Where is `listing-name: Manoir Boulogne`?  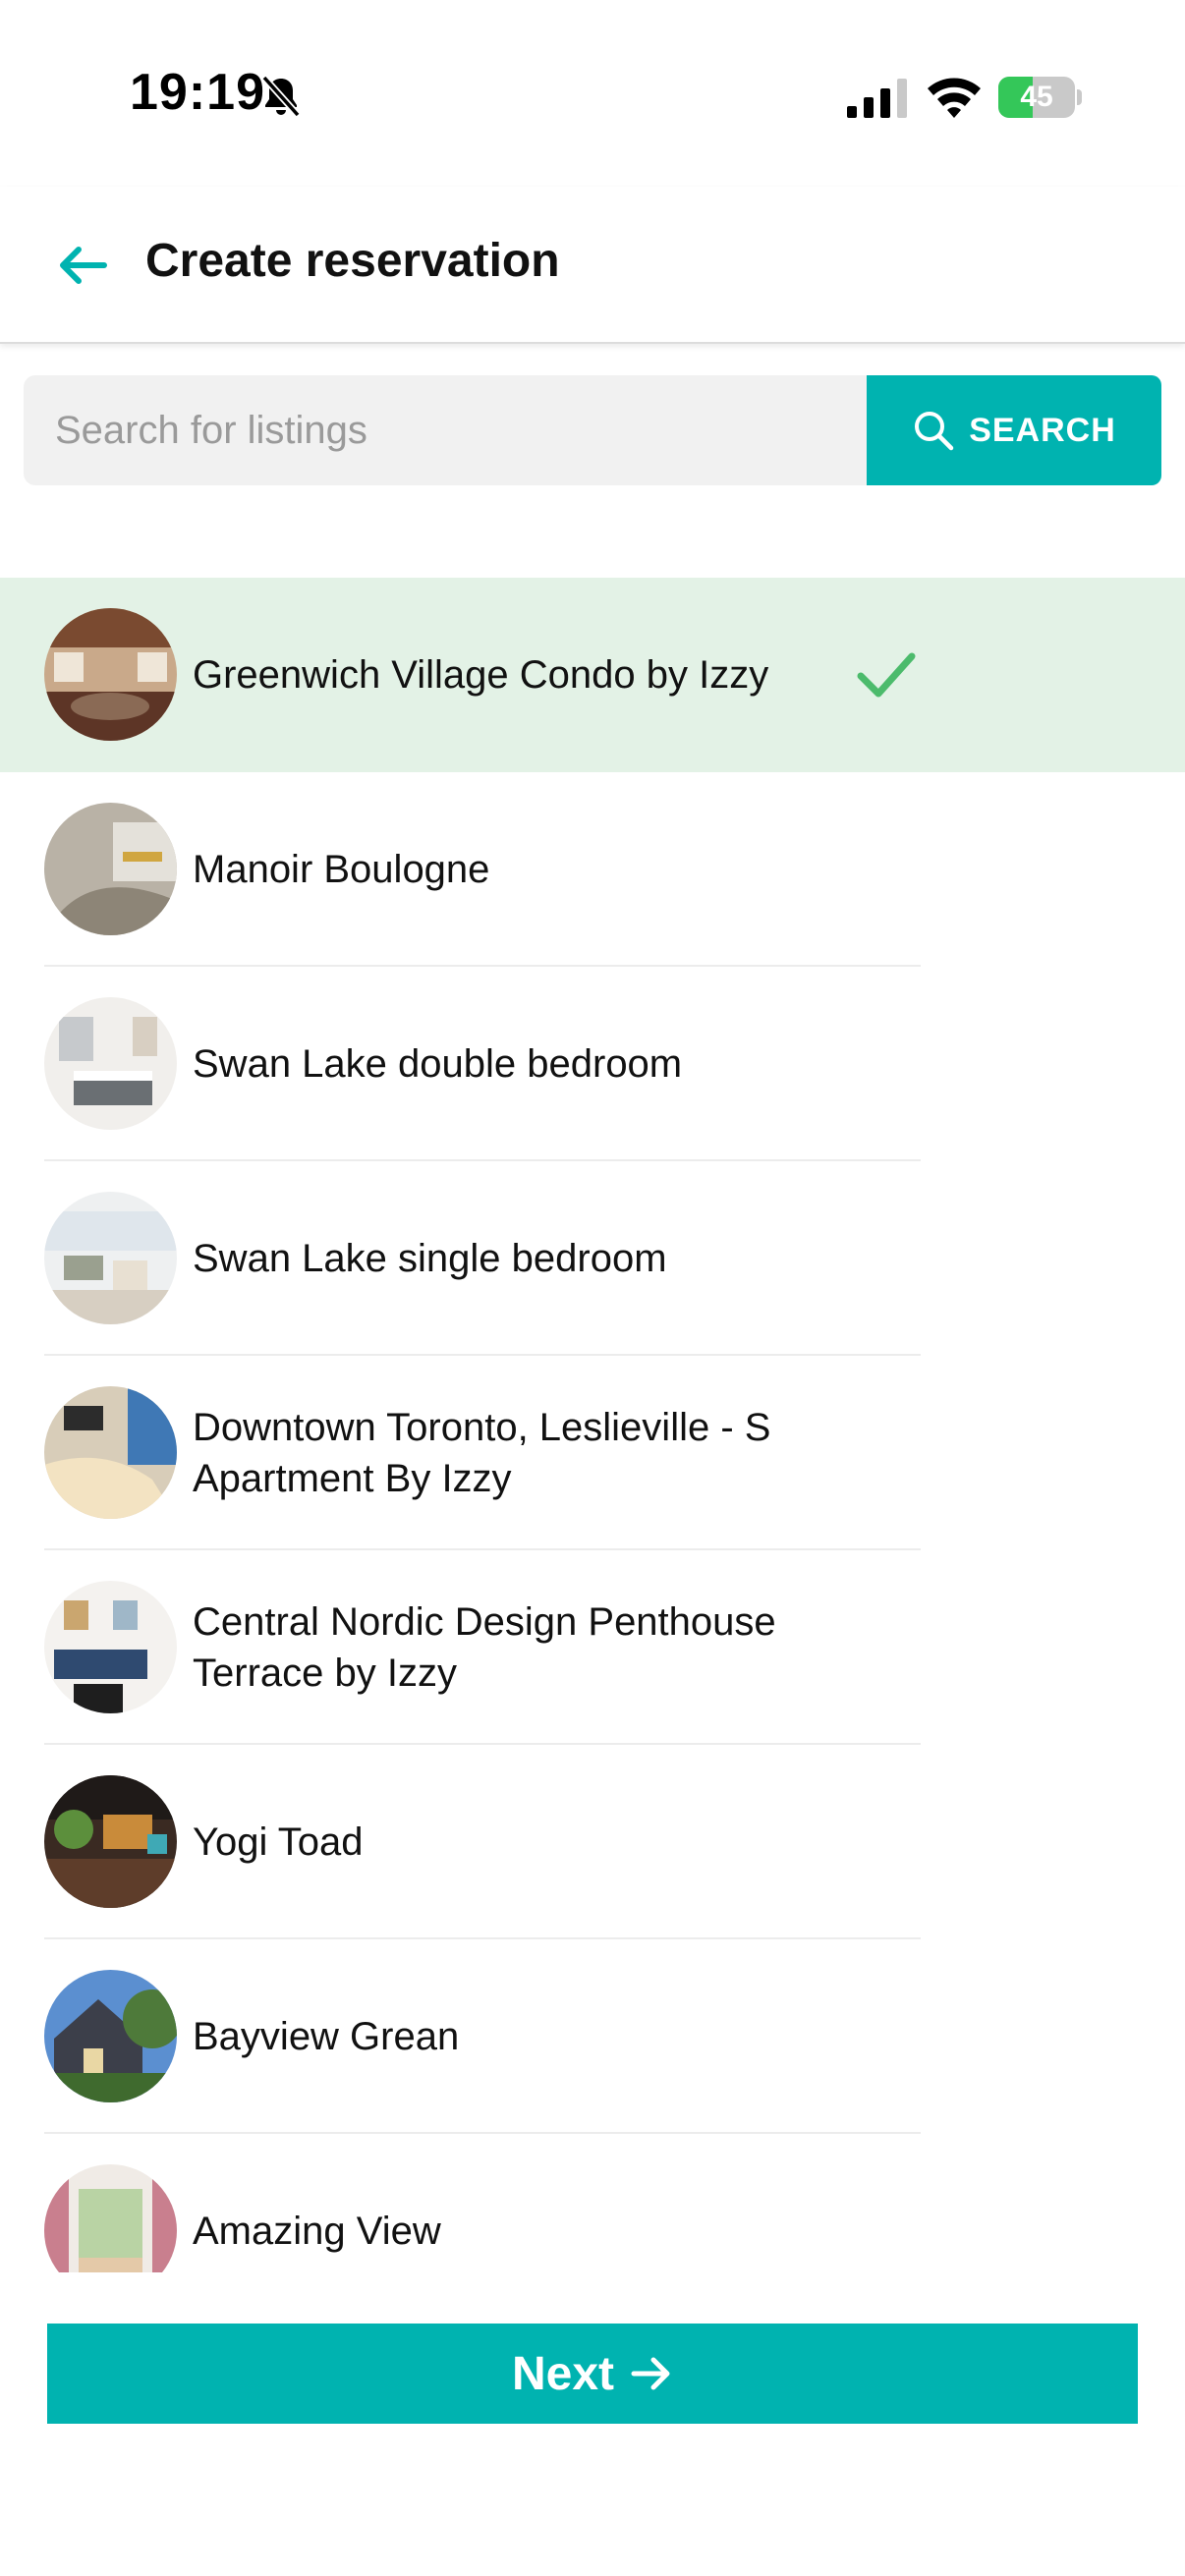
listing-name: Manoir Boulogne is located at coordinates (342, 869).